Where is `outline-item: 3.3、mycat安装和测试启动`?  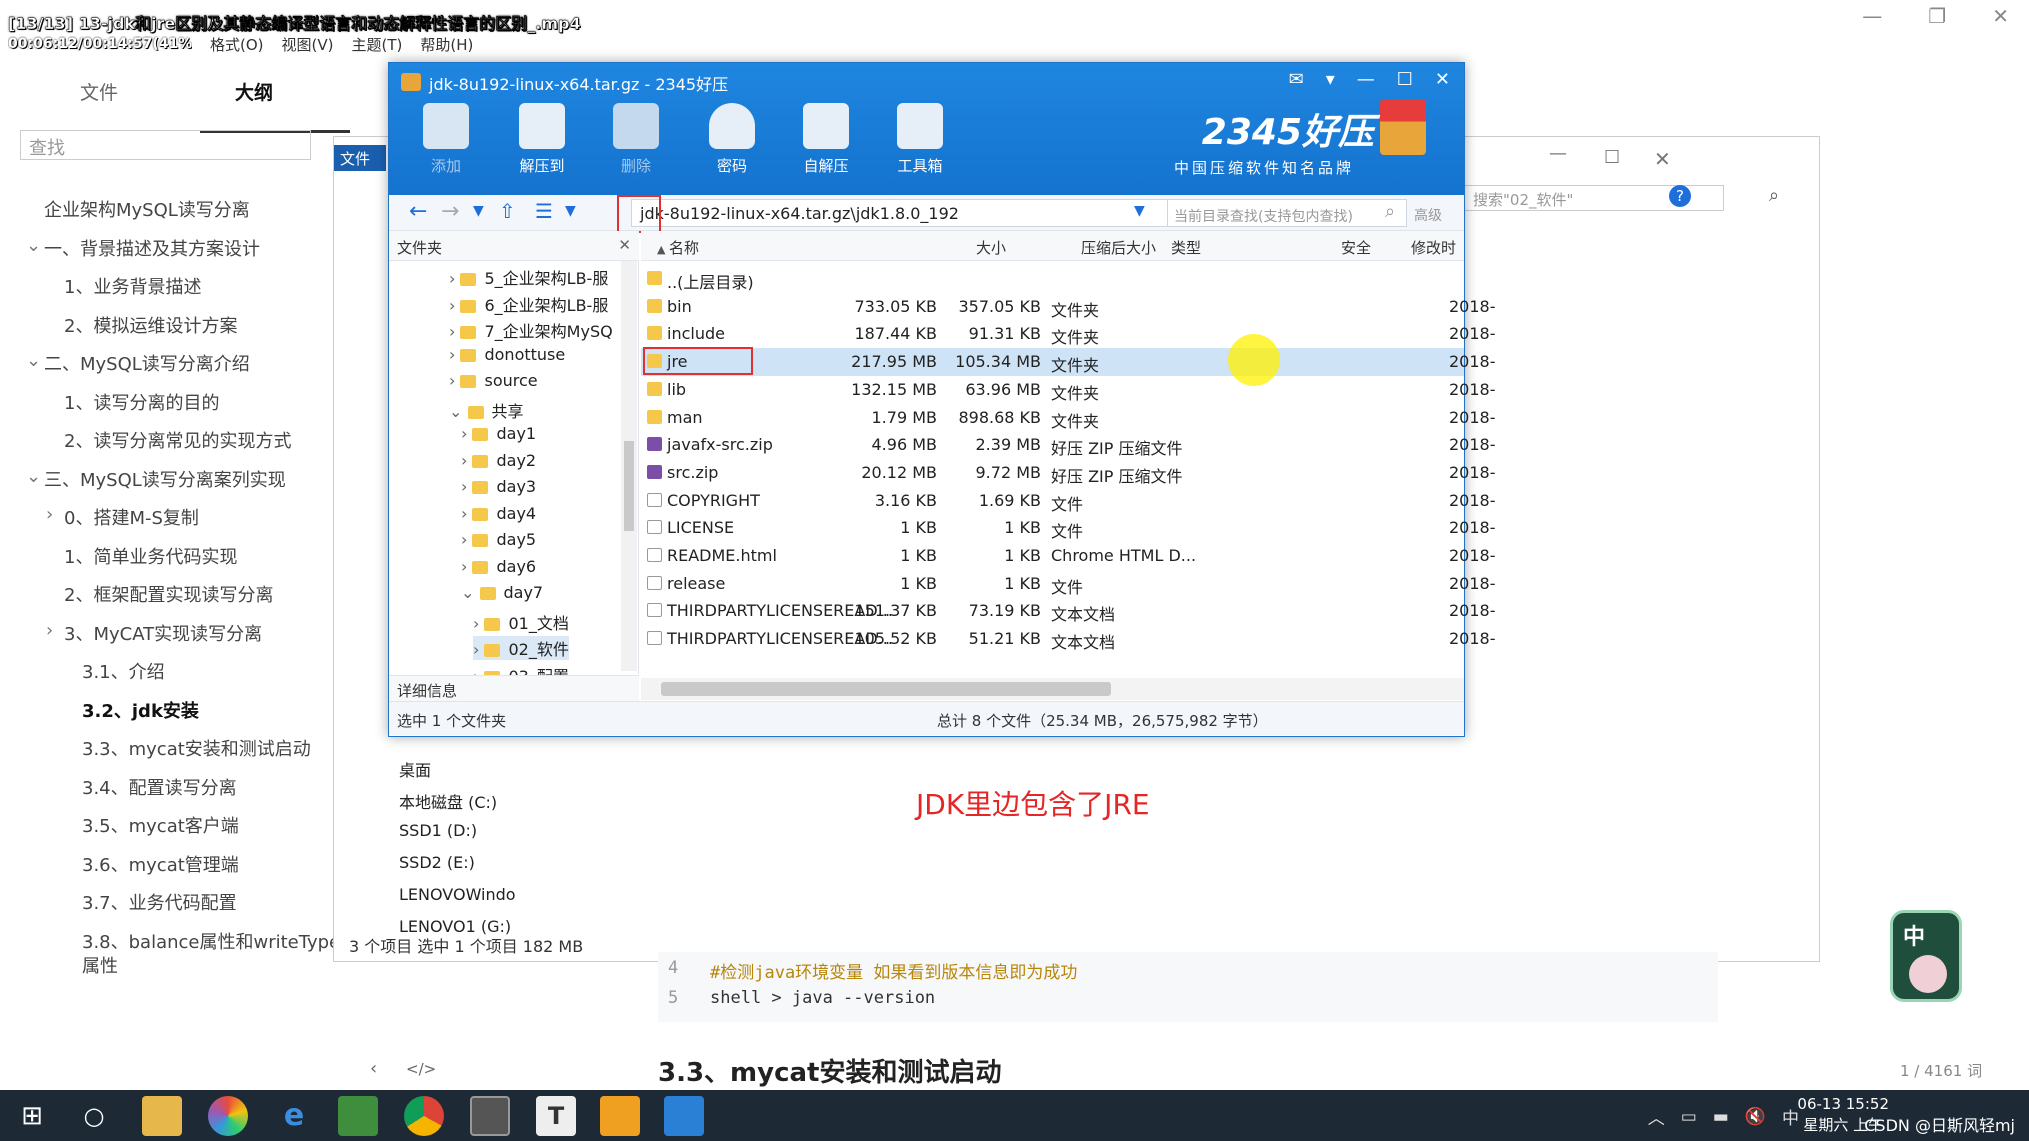
outline-item: 3.3、mycat安装和测试启动 is located at coordinates (196, 748).